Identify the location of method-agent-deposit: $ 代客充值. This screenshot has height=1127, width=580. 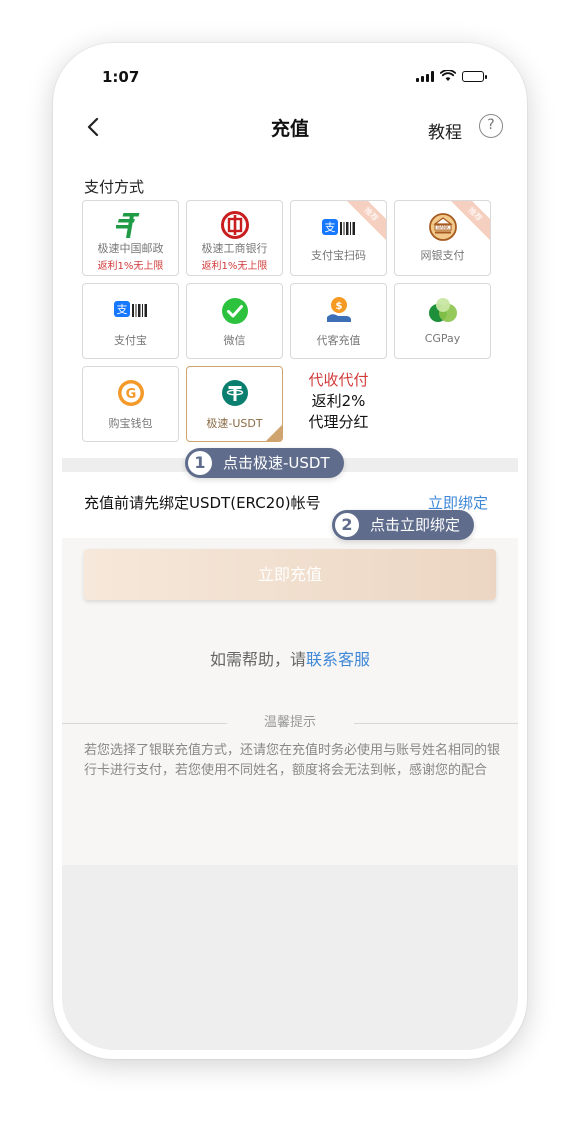
(338, 321).